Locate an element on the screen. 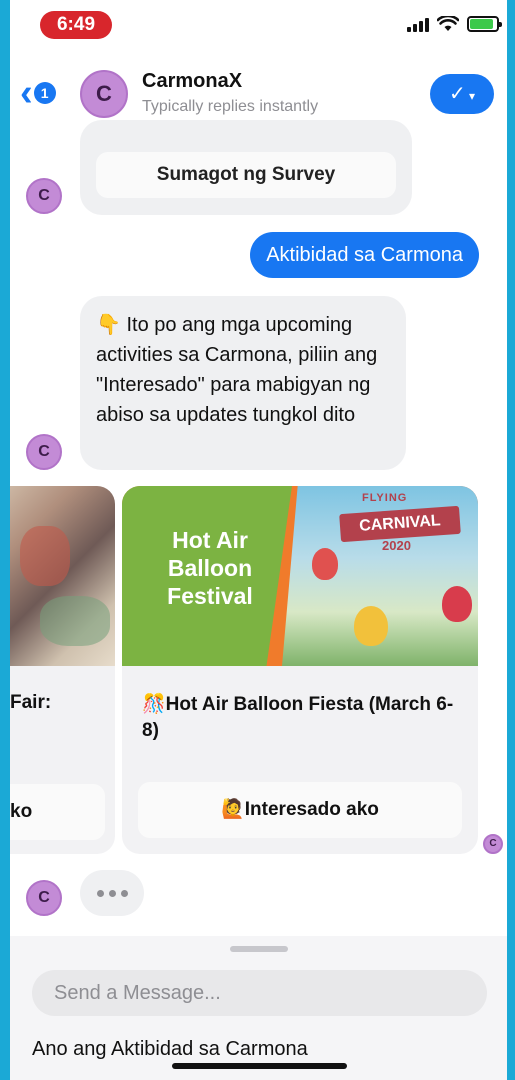  survey-button: Sumagot ng Survey is located at coordinates (246, 175).